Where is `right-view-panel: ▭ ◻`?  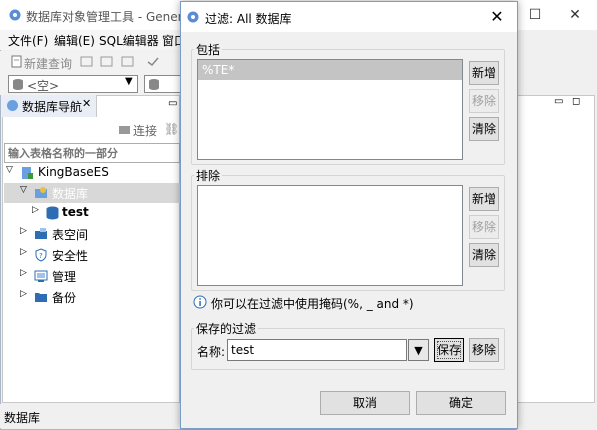 right-view-panel: ▭ ◻ is located at coordinates (556, 249).